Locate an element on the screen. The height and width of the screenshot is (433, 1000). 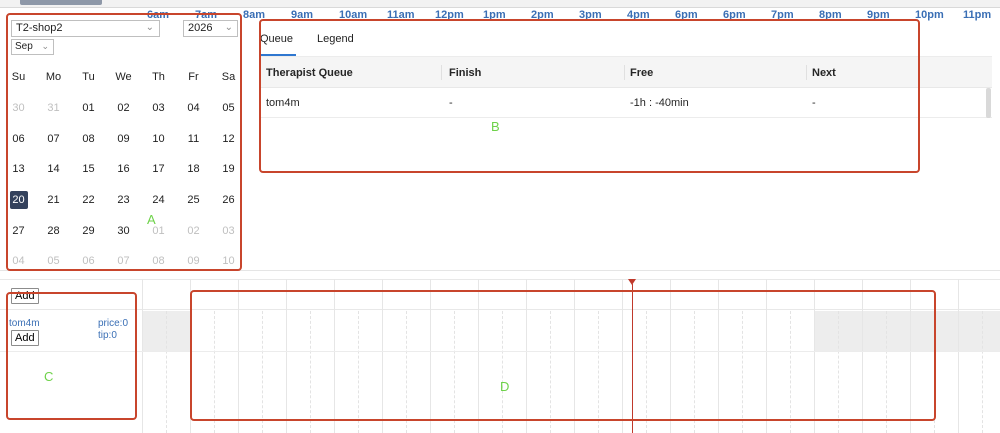
month-select-value: Sep is located at coordinates (24, 46).